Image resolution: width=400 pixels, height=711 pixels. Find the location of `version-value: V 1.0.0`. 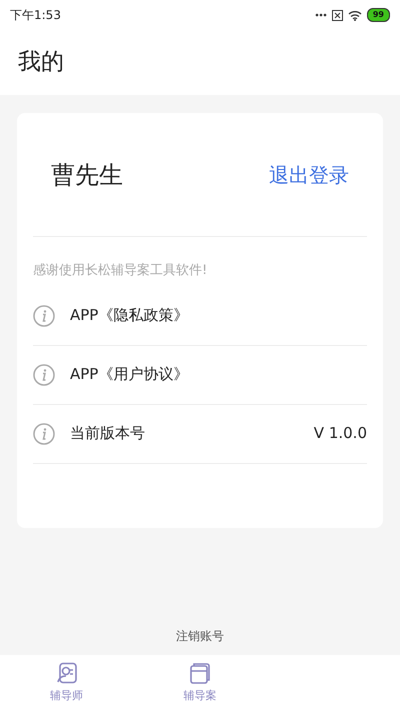

version-value: V 1.0.0 is located at coordinates (340, 433).